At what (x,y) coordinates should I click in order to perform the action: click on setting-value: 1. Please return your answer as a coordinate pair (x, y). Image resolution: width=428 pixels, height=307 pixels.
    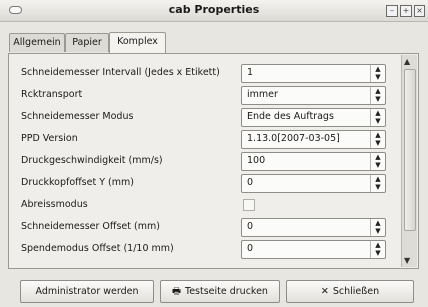
    Looking at the image, I should click on (250, 72).